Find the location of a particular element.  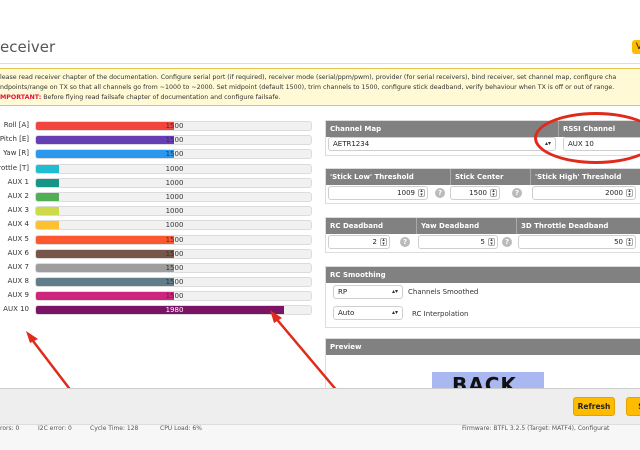

channel-row: Pitch [E] 1500 is located at coordinates (157, 140).